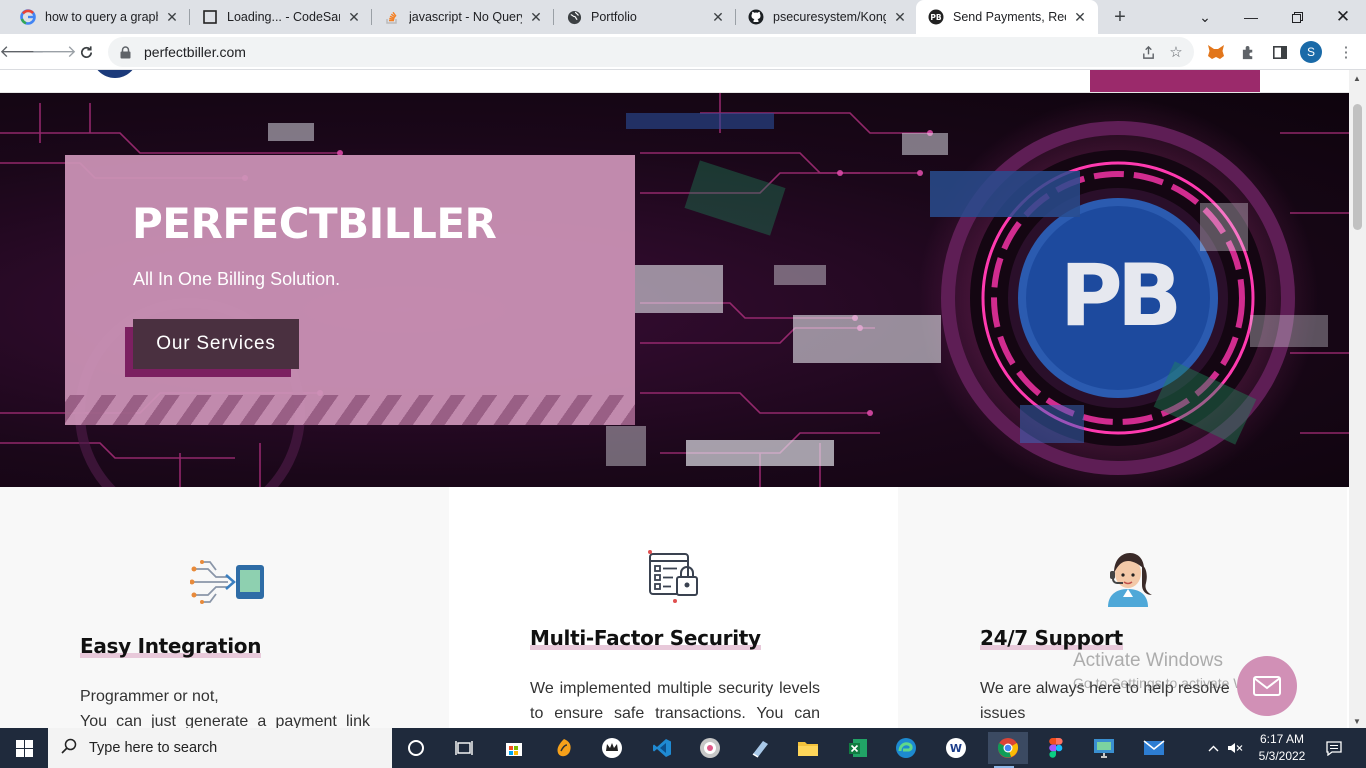 This screenshot has height=768, width=1366. I want to click on store-icon, so click(514, 748).